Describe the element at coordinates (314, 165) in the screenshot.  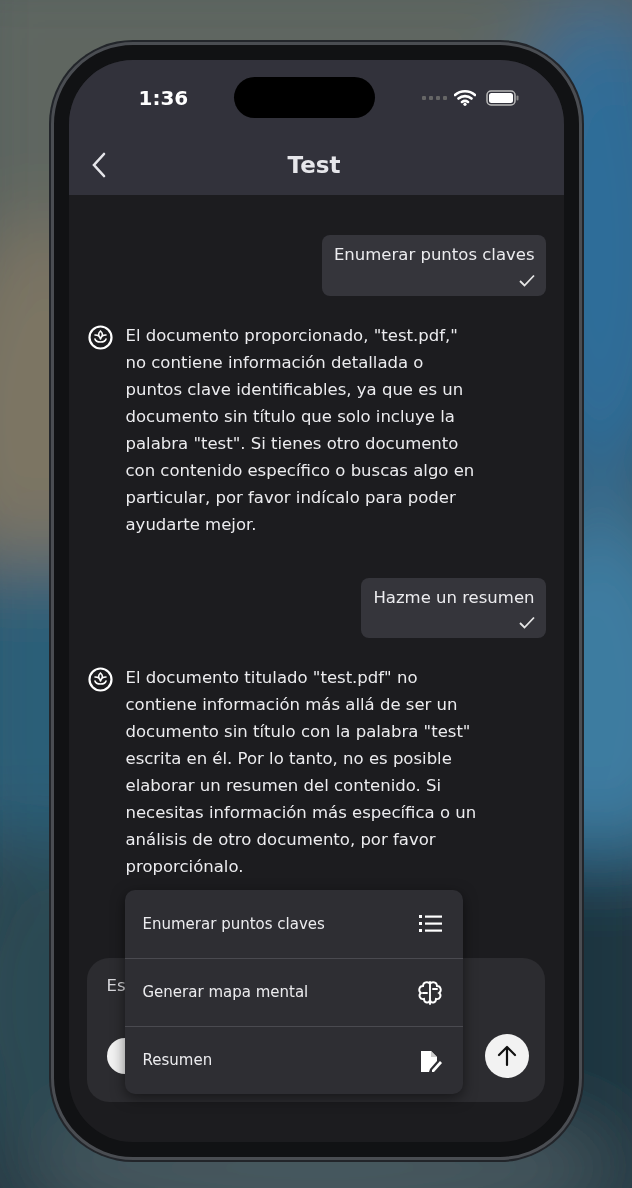
I see `screen-title: Test` at that location.